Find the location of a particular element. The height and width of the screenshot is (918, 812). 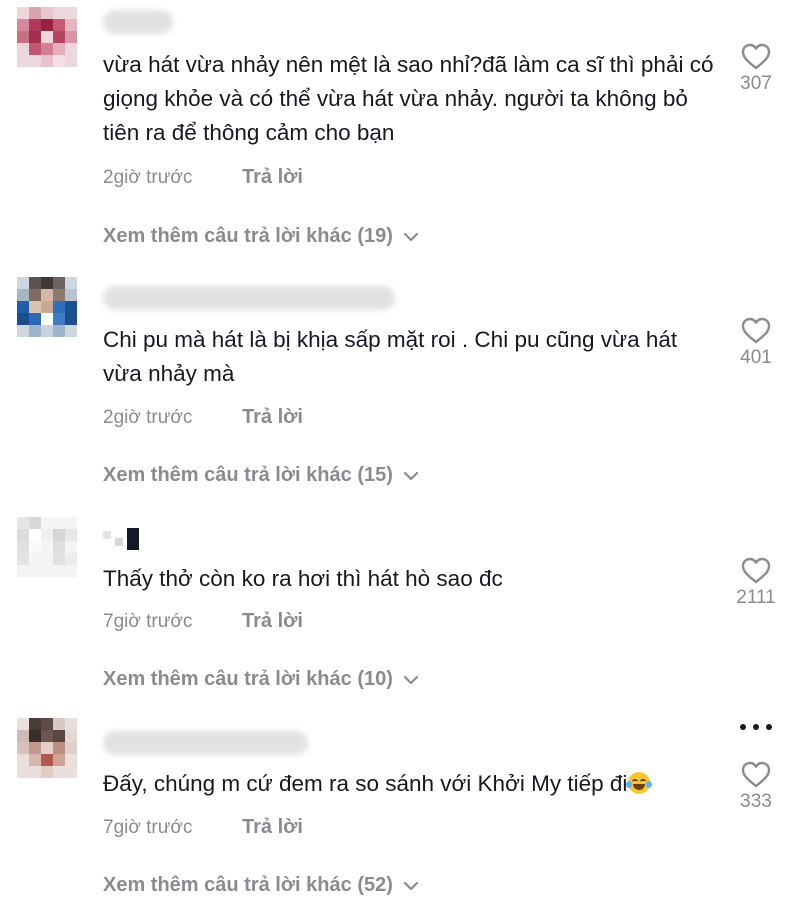

comment-text: Thấy thở còn ko ra hơi thì hát hò sao đc is located at coordinates (303, 578).